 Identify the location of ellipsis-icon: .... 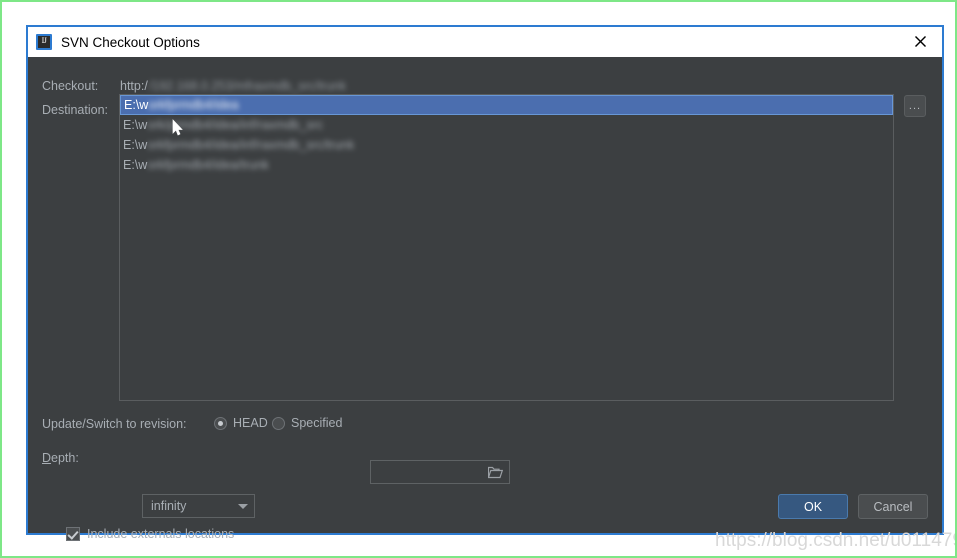
(915, 106).